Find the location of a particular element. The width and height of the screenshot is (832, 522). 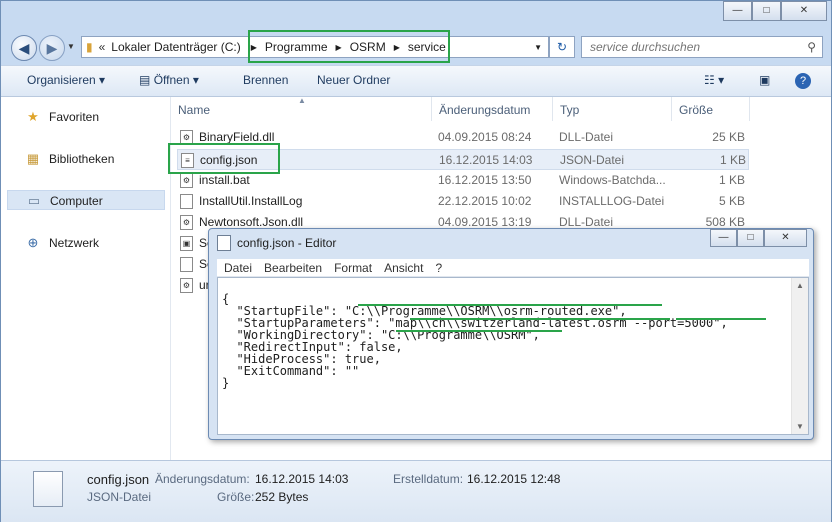

star-icon: ★ is located at coordinates (33, 116).